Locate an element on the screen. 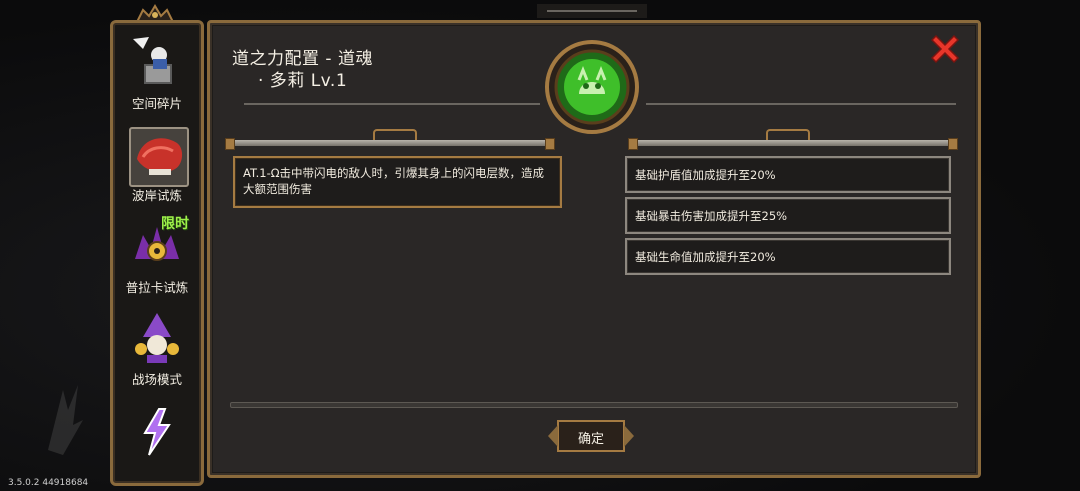 This screenshot has height=491, width=1080. bottom-divider is located at coordinates (594, 405).